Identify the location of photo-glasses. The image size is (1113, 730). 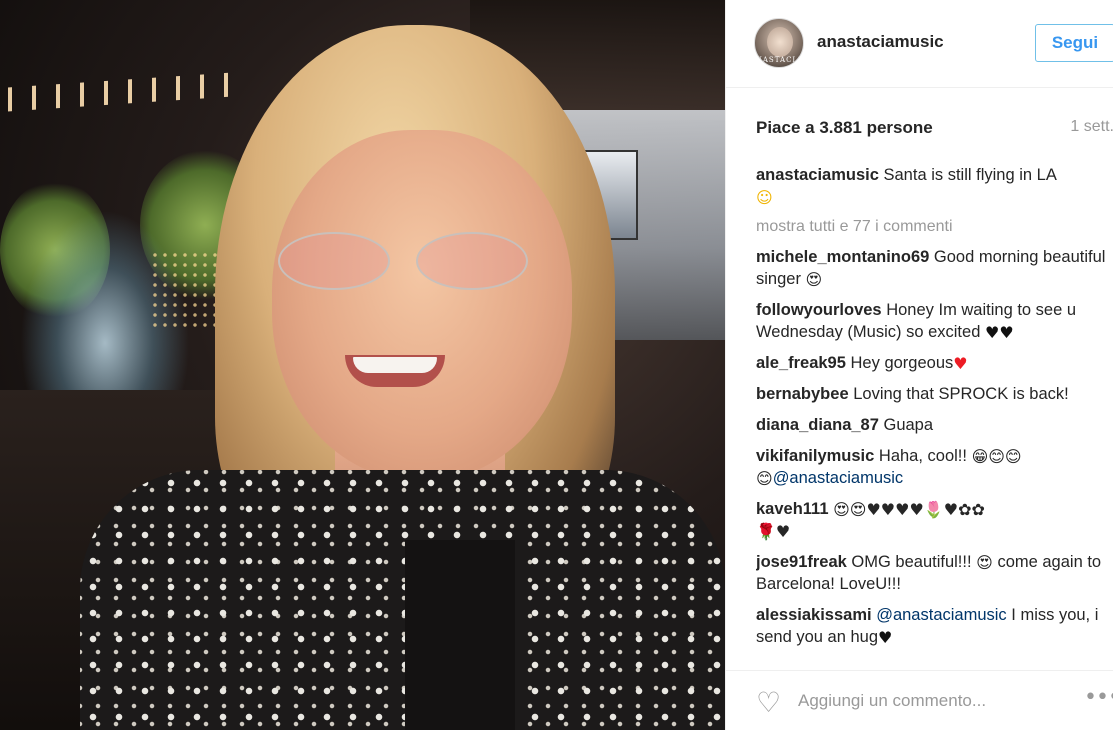
(403, 262).